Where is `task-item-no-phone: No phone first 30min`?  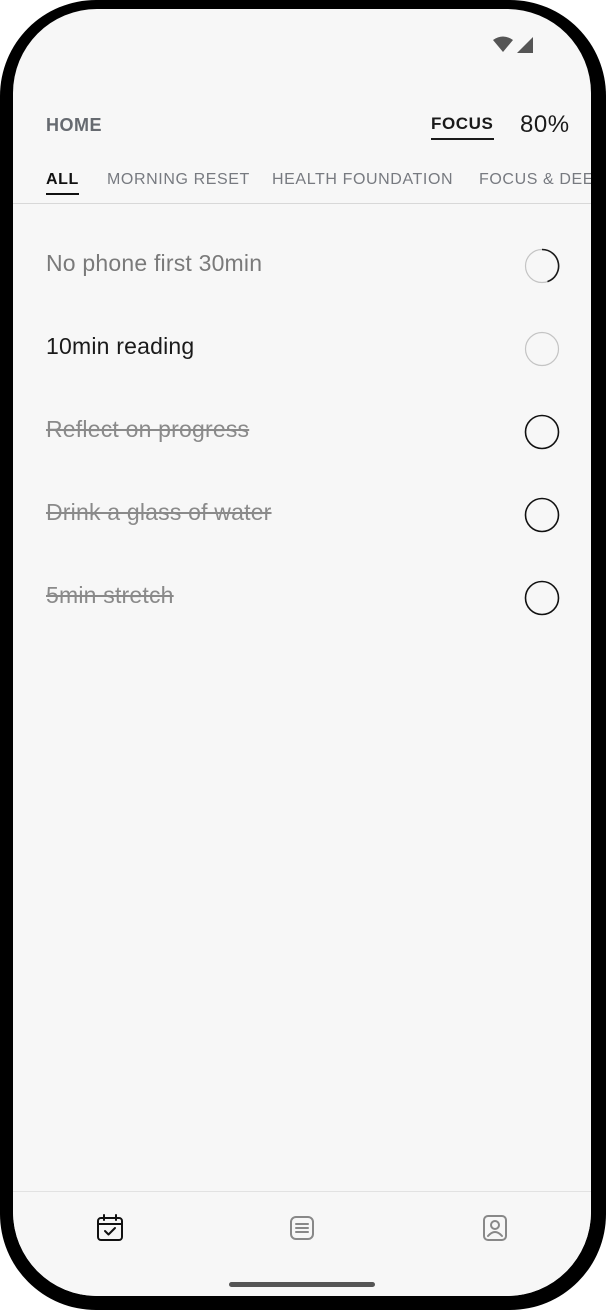
task-item-no-phone: No phone first 30min is located at coordinates (302, 266).